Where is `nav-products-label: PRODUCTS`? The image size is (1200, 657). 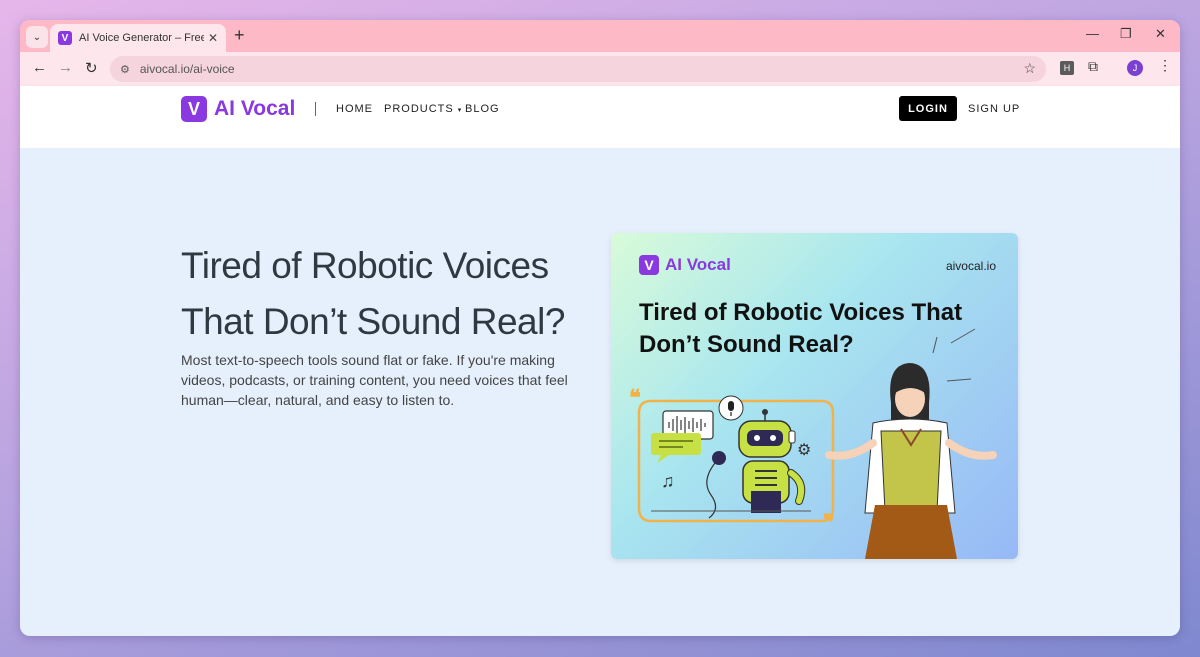
nav-products-label: PRODUCTS is located at coordinates (419, 109).